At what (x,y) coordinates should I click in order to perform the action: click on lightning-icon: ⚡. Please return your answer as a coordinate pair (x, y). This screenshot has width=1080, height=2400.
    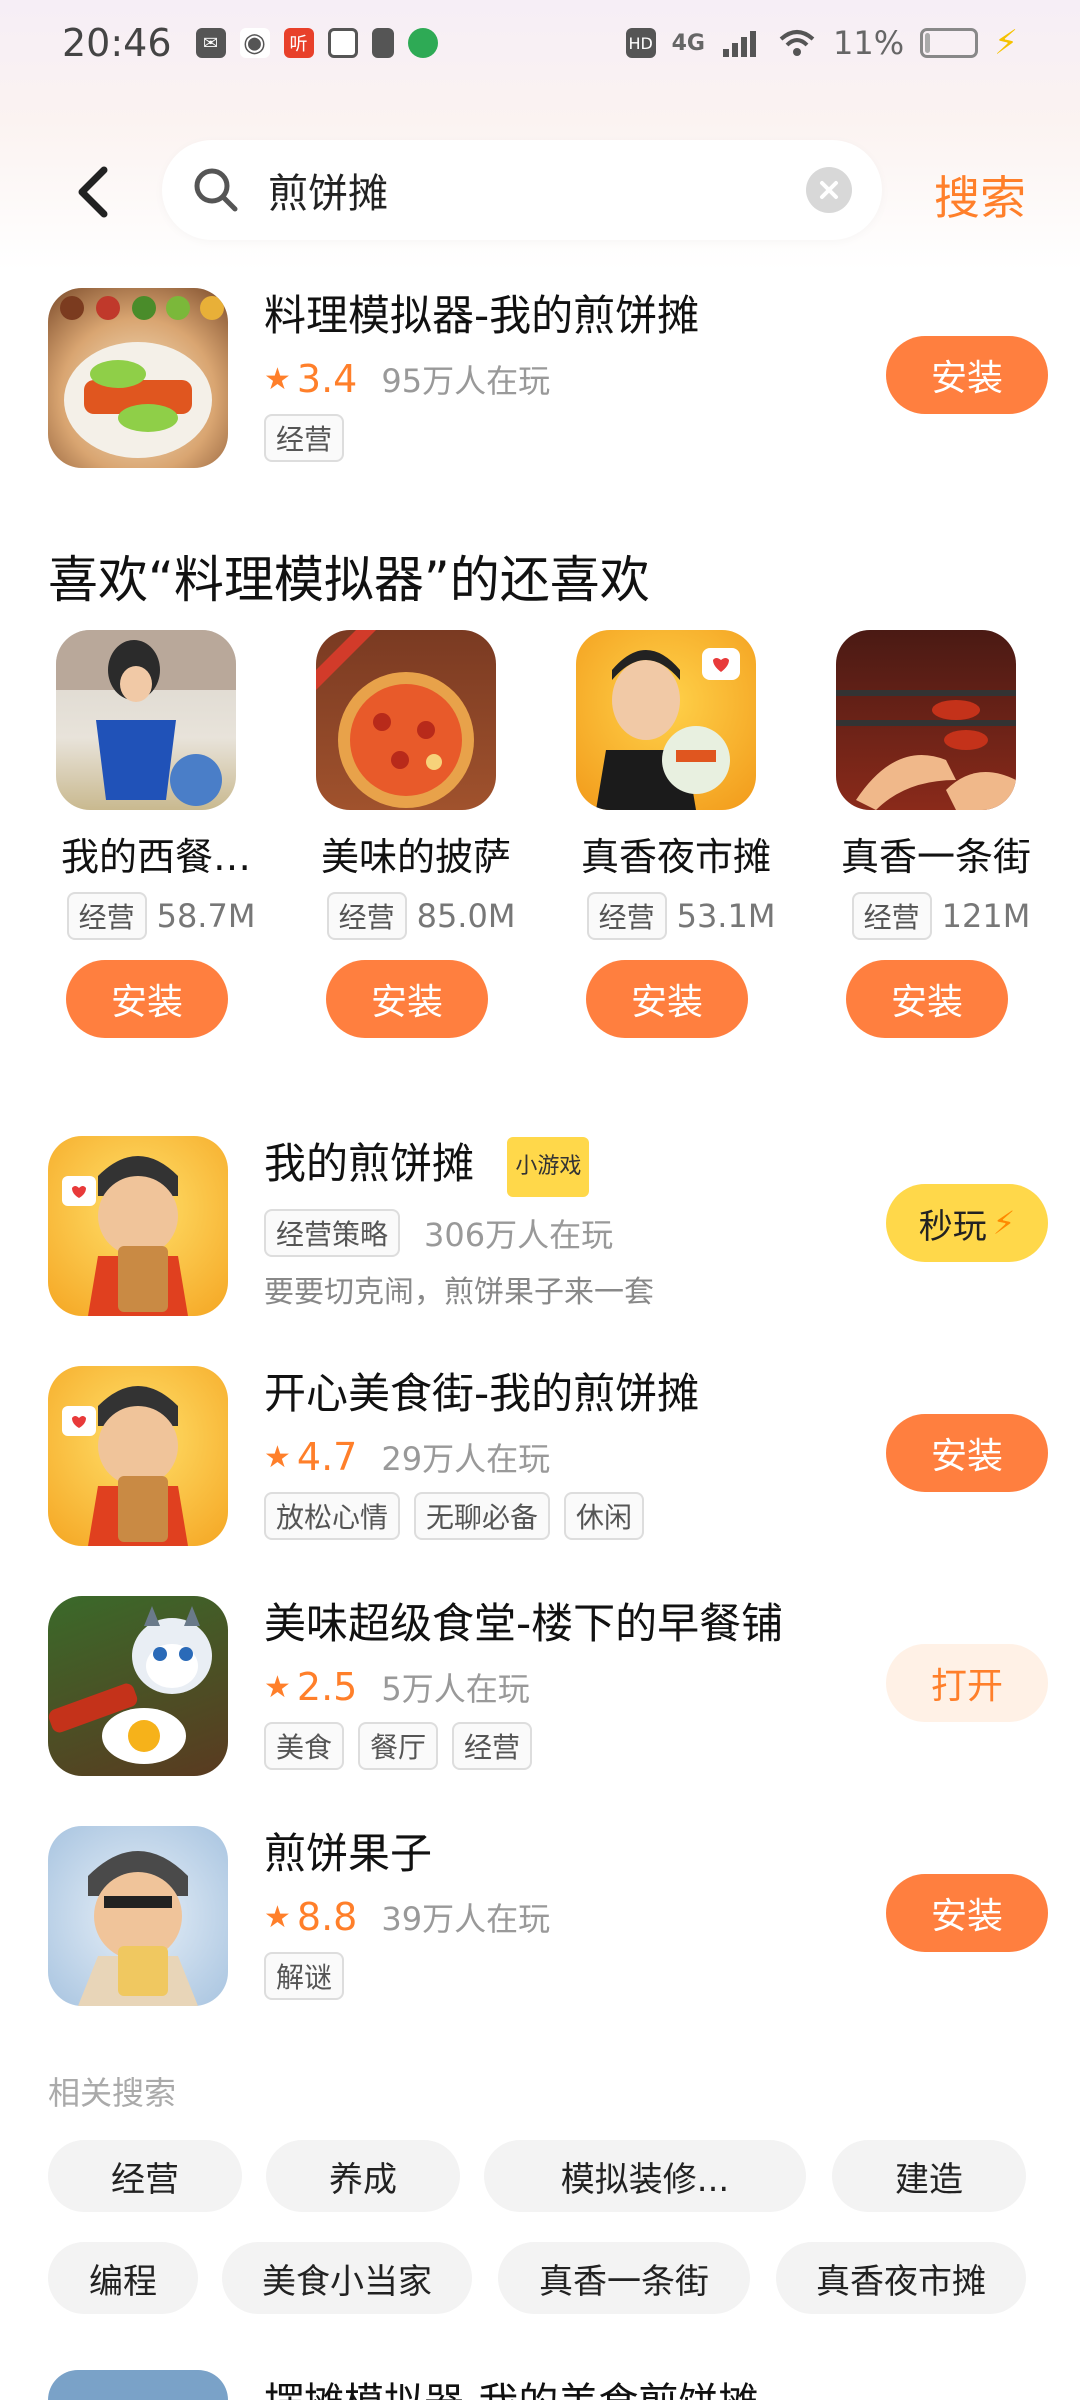
    Looking at the image, I should click on (1004, 1223).